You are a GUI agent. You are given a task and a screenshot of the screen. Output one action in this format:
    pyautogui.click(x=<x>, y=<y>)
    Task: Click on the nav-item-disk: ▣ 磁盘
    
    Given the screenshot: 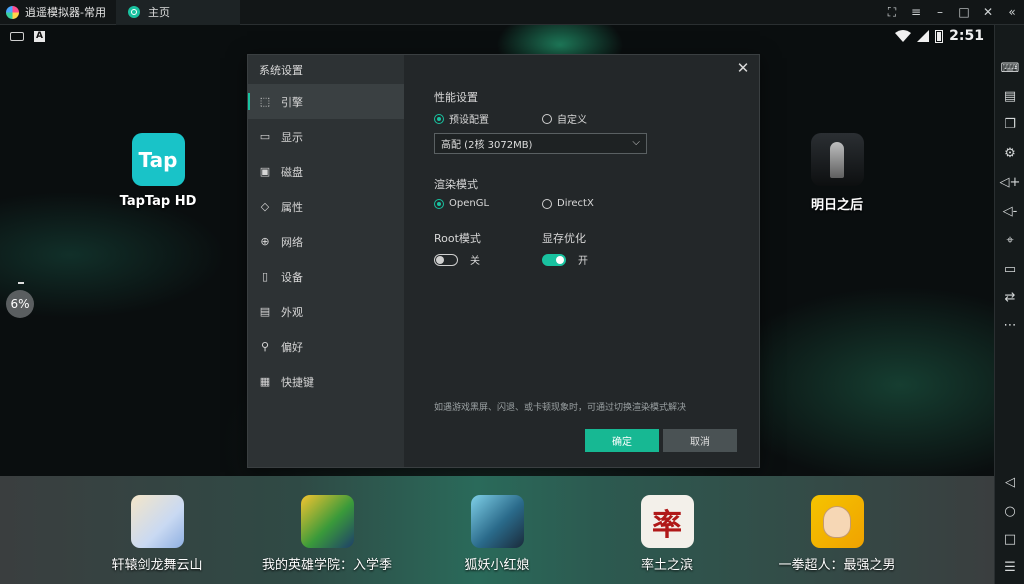 What is the action you would take?
    pyautogui.click(x=326, y=171)
    